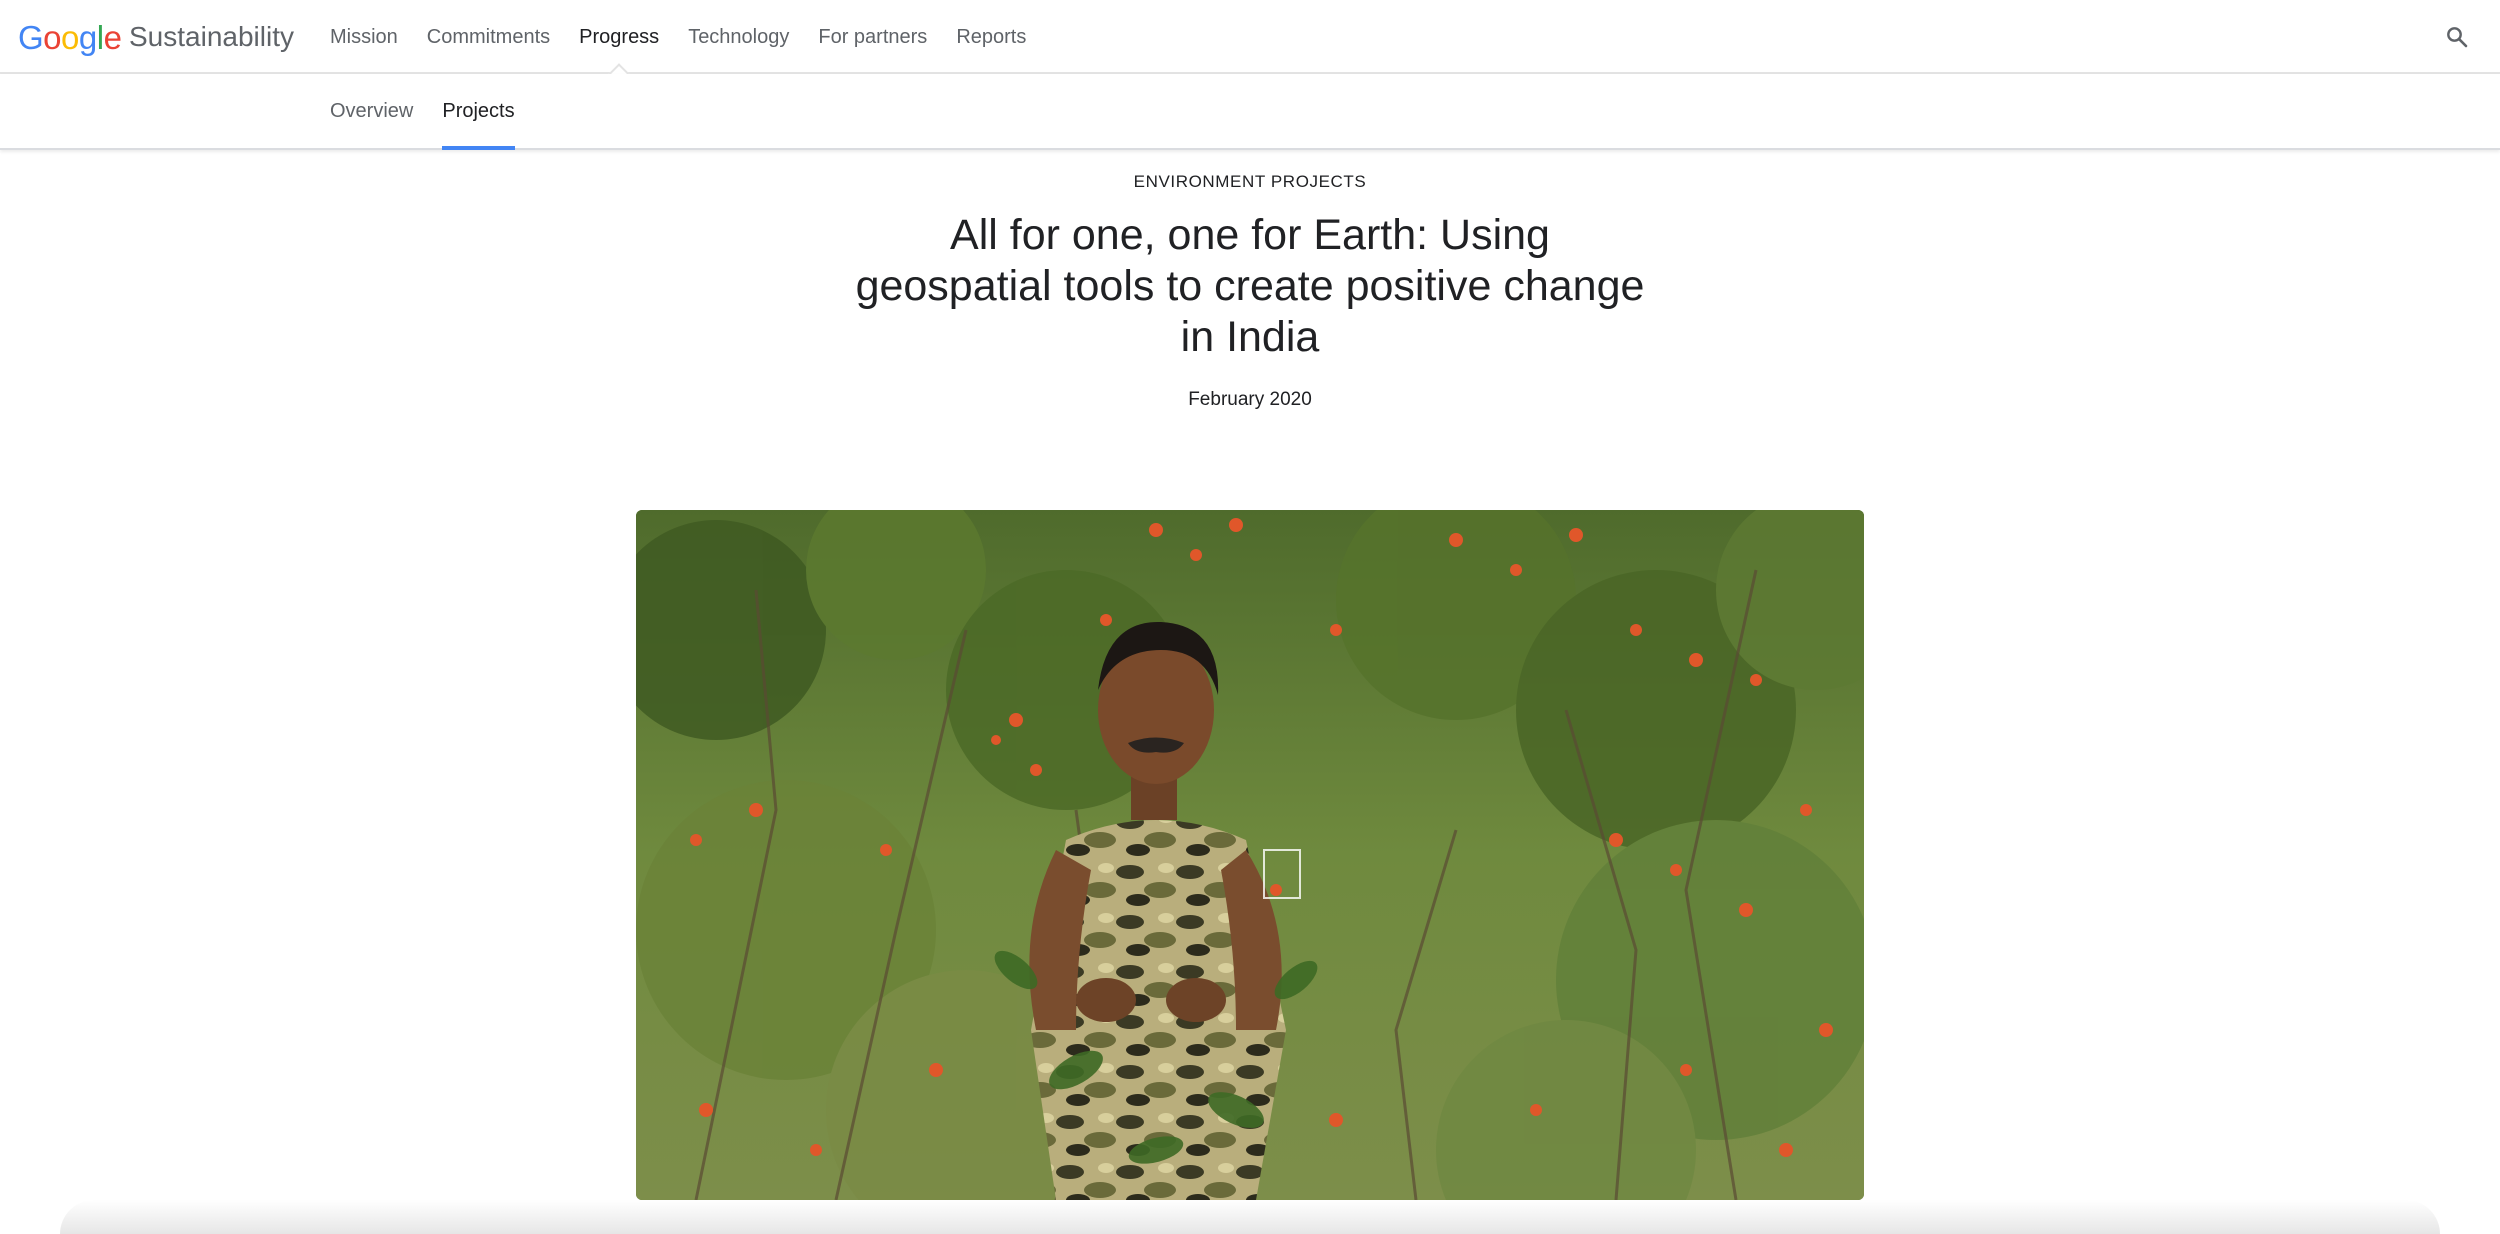 The width and height of the screenshot is (2500, 1234). I want to click on search-button, so click(2457, 37).